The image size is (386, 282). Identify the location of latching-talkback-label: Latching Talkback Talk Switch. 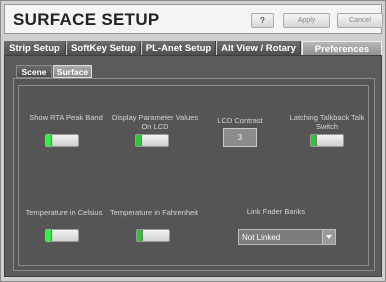
(327, 122).